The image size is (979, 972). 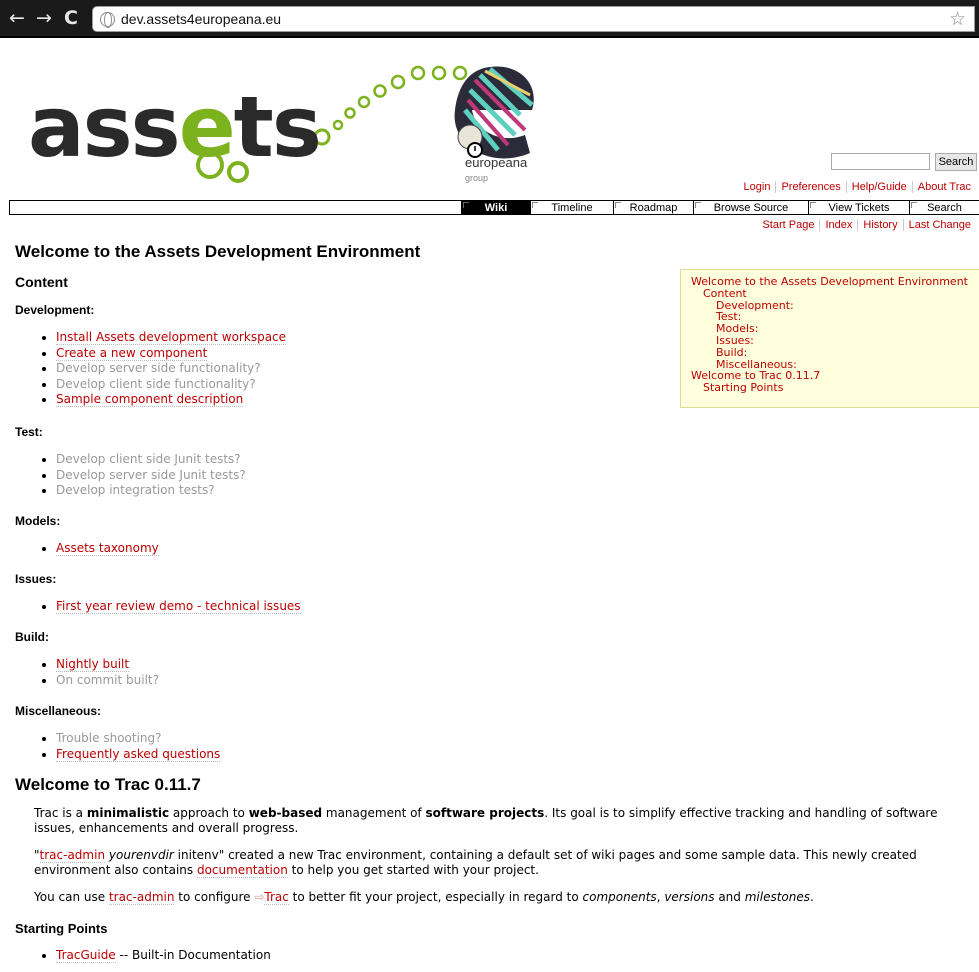 What do you see at coordinates (86, 955) in the screenshot?
I see `wiki-link: TracGuide` at bounding box center [86, 955].